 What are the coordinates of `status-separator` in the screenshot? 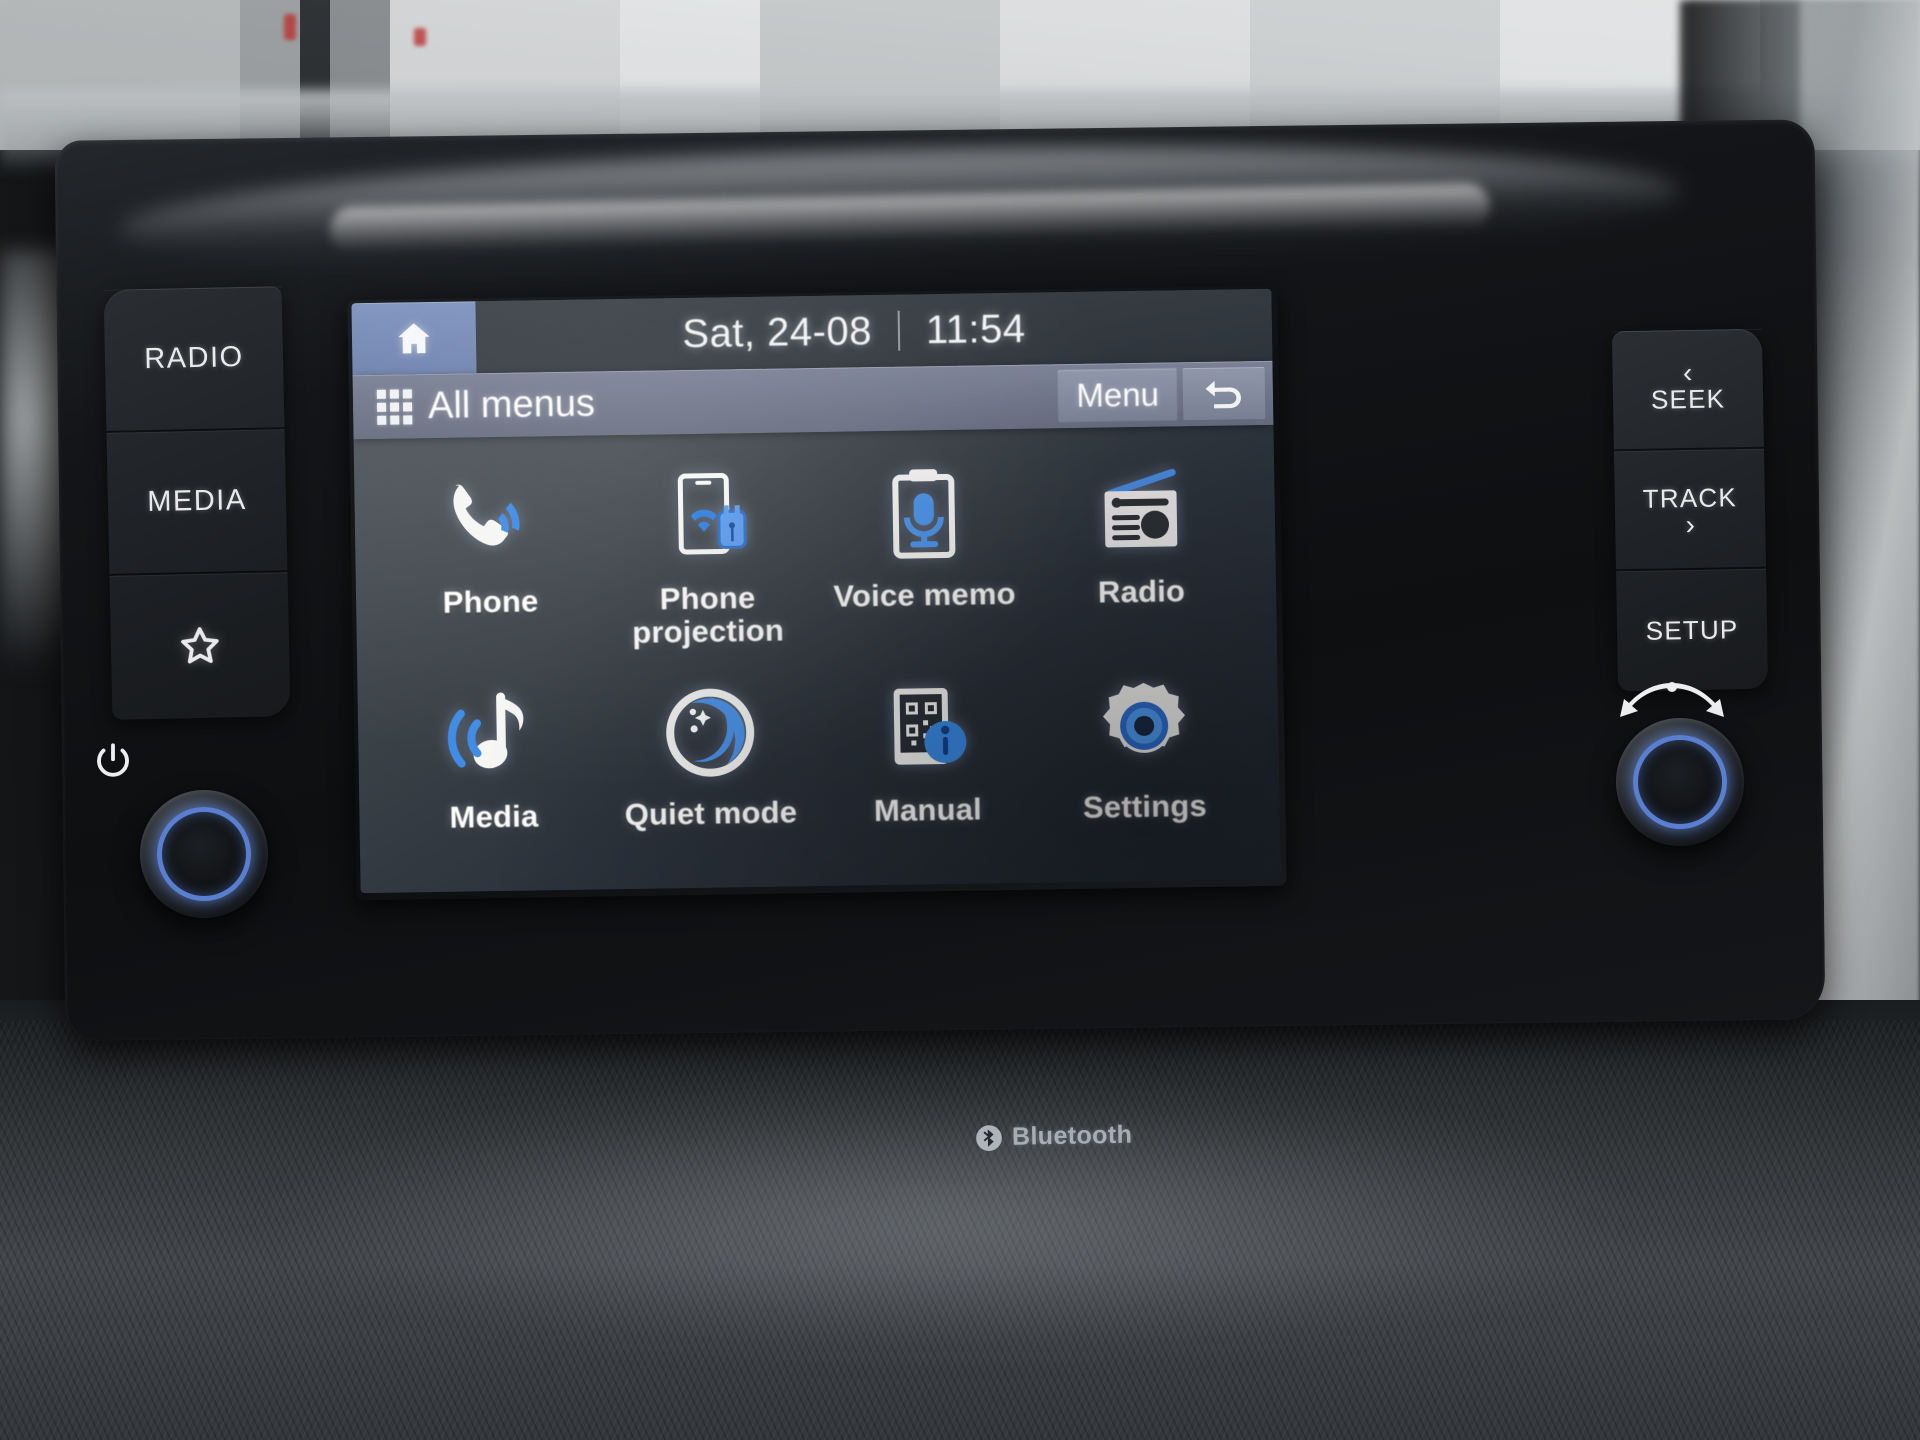 It's located at (899, 330).